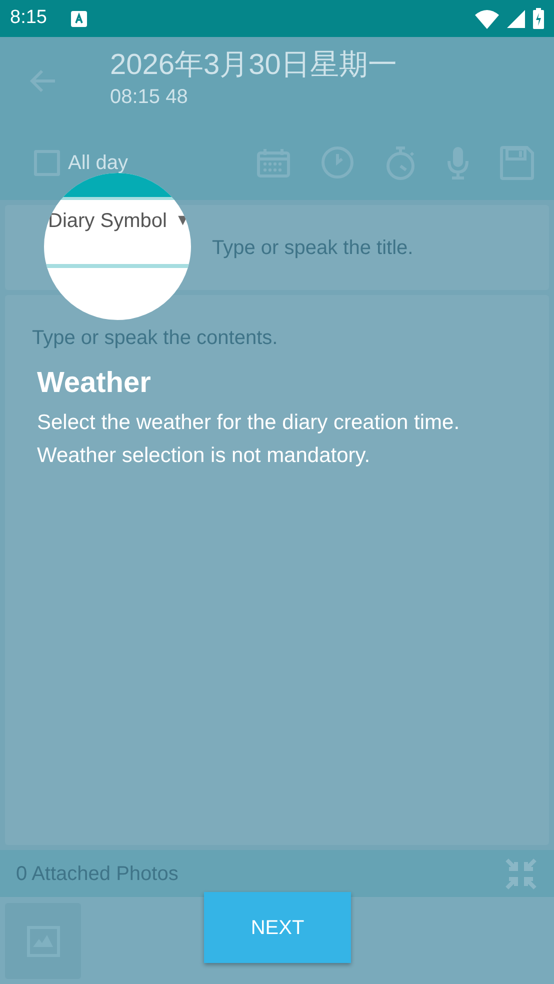  What do you see at coordinates (47, 163) in the screenshot?
I see `all-day-checkbox` at bounding box center [47, 163].